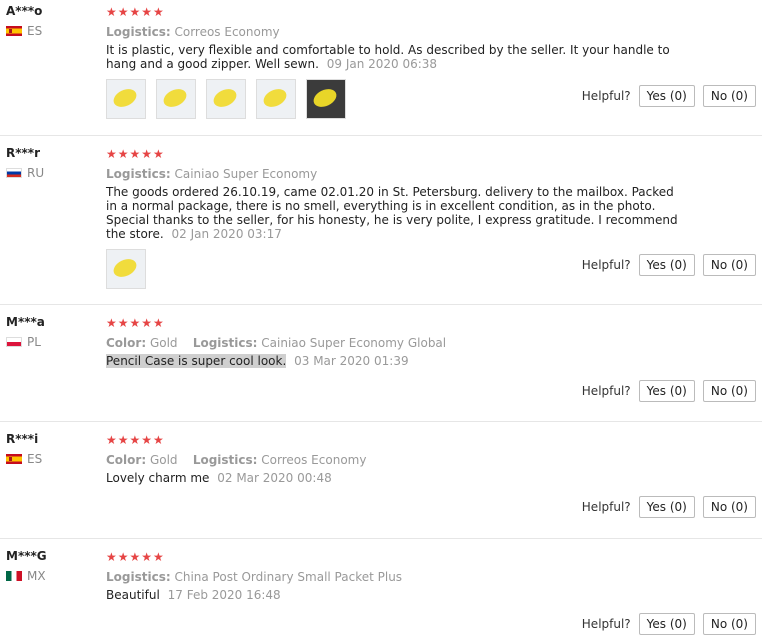  I want to click on reviewer-country: PL, so click(23, 342).